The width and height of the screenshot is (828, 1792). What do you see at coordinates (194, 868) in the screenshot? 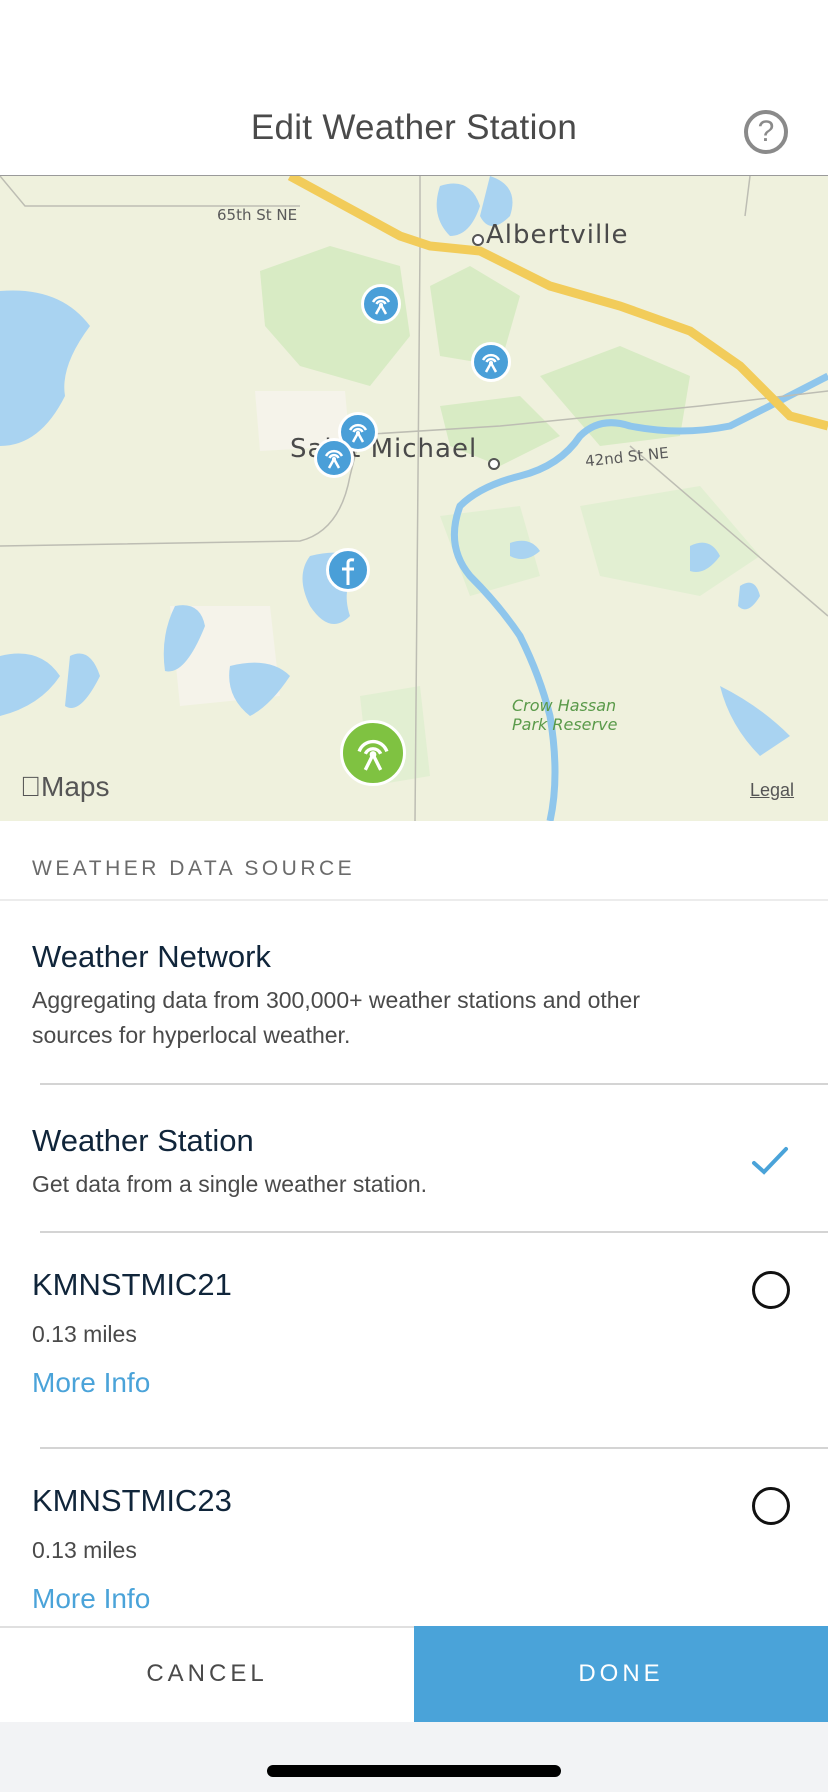
I see `section-title: WEATHER DATA SOURCE` at bounding box center [194, 868].